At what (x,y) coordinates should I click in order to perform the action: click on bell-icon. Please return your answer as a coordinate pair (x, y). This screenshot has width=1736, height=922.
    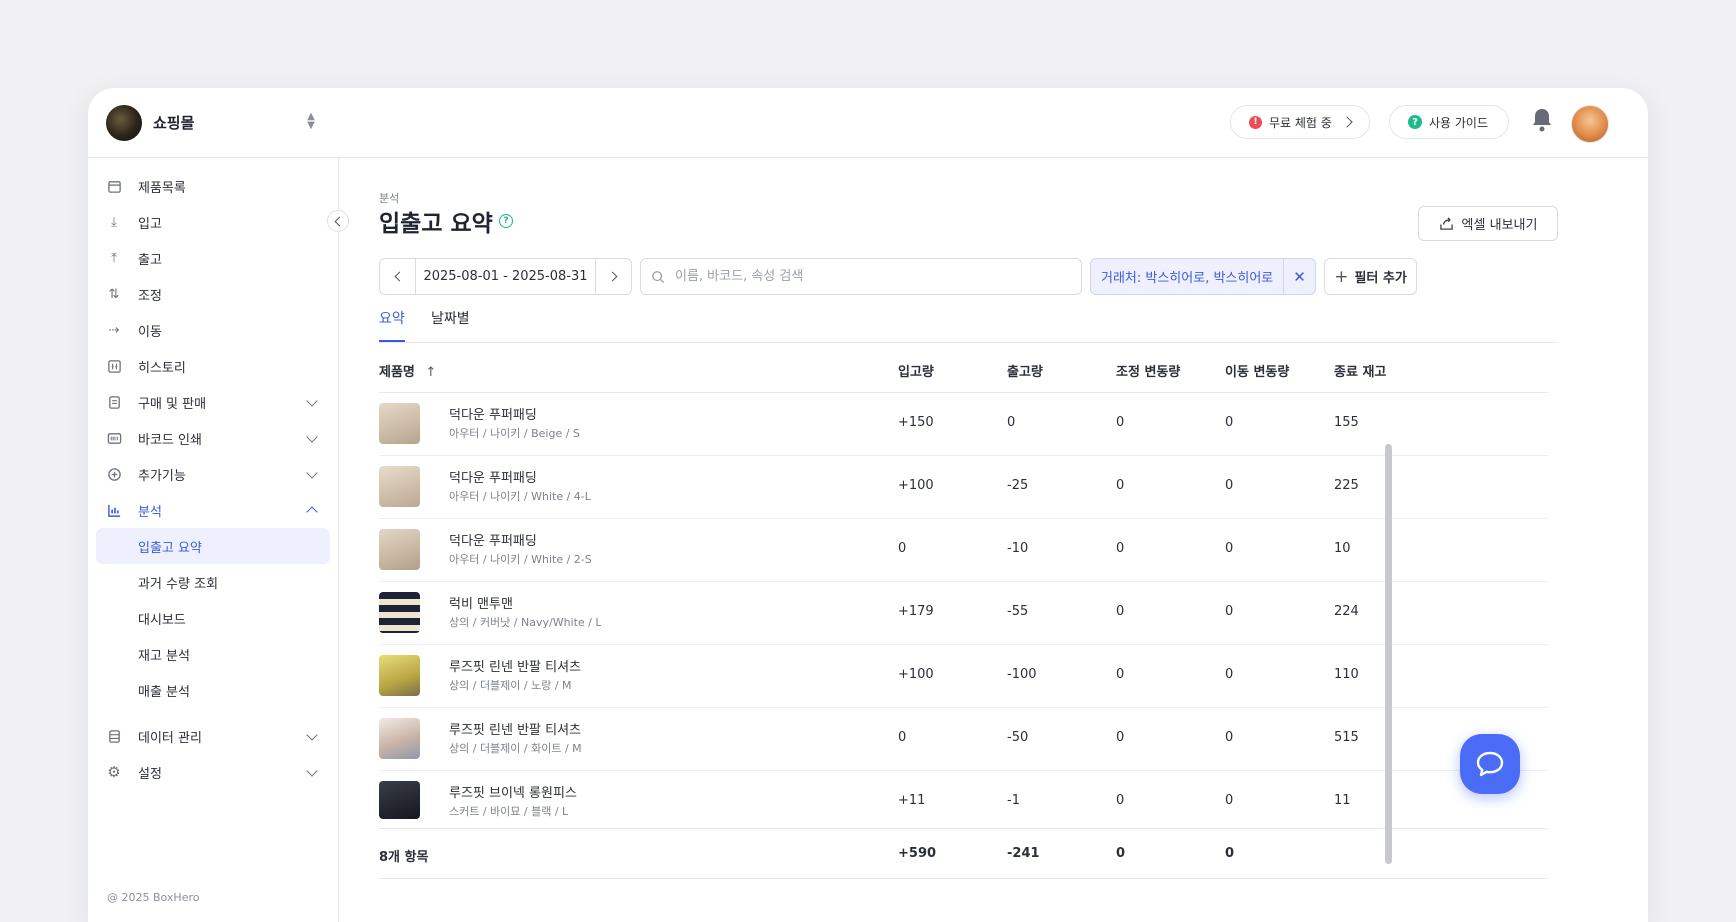
    Looking at the image, I should click on (1542, 120).